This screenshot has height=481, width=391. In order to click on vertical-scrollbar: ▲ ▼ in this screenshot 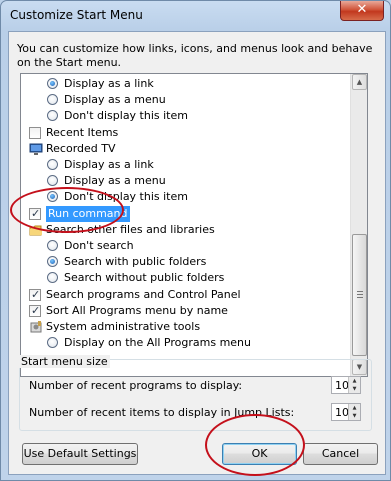, I will do `click(358, 225)`.